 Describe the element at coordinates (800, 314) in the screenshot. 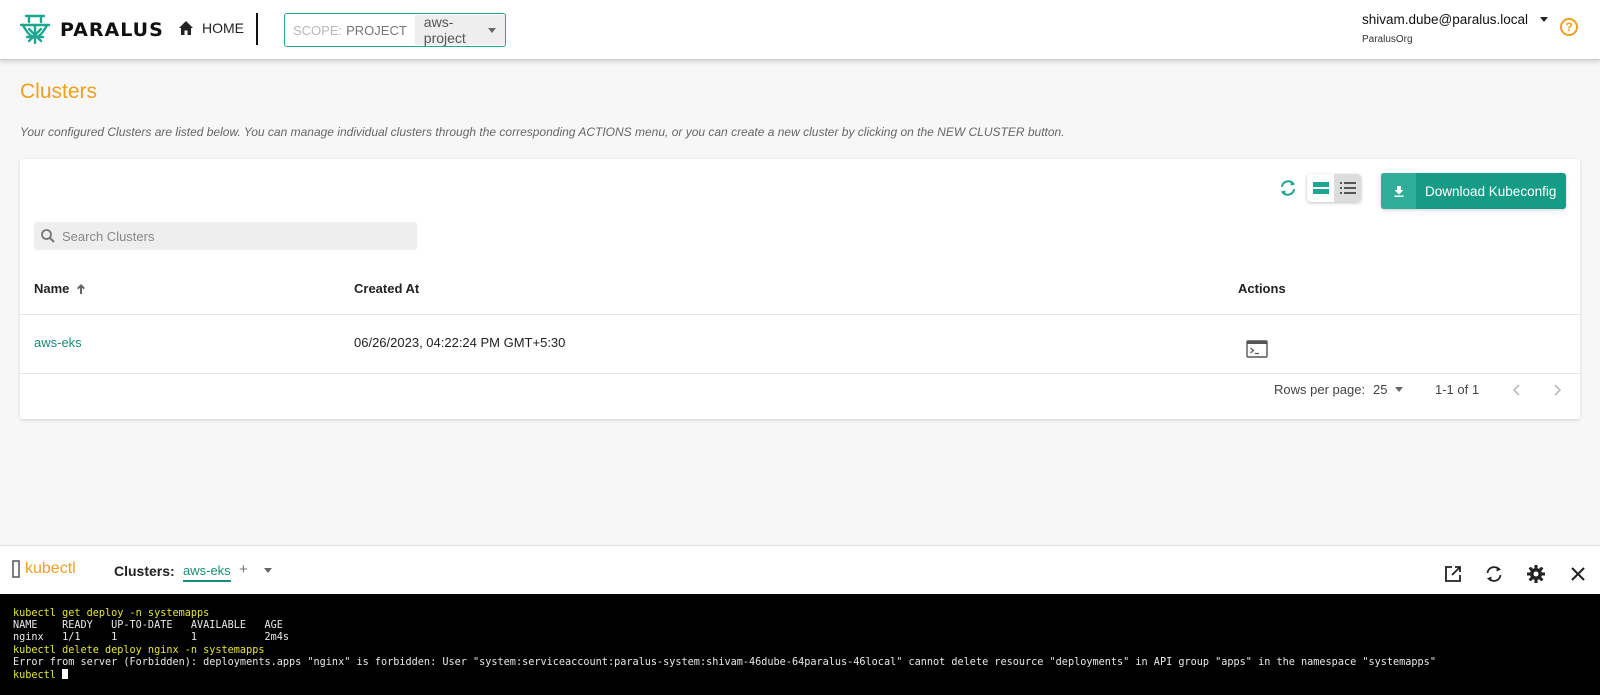

I see `header-divider-line` at that location.